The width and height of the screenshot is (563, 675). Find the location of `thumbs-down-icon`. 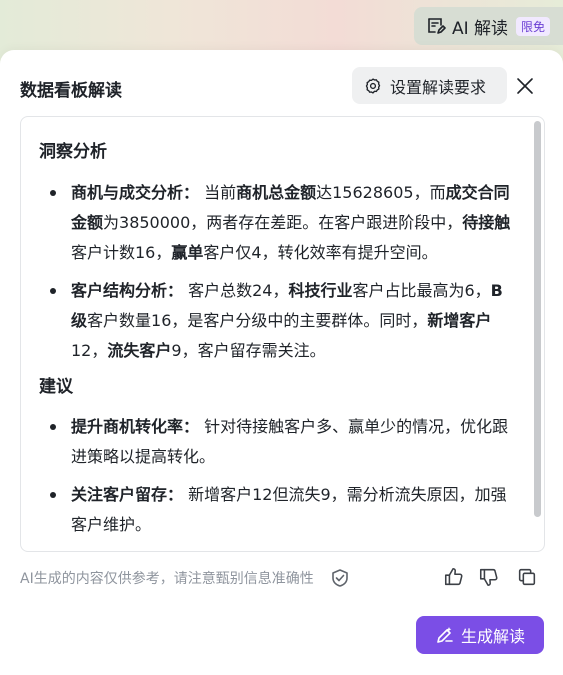

thumbs-down-icon is located at coordinates (489, 577).